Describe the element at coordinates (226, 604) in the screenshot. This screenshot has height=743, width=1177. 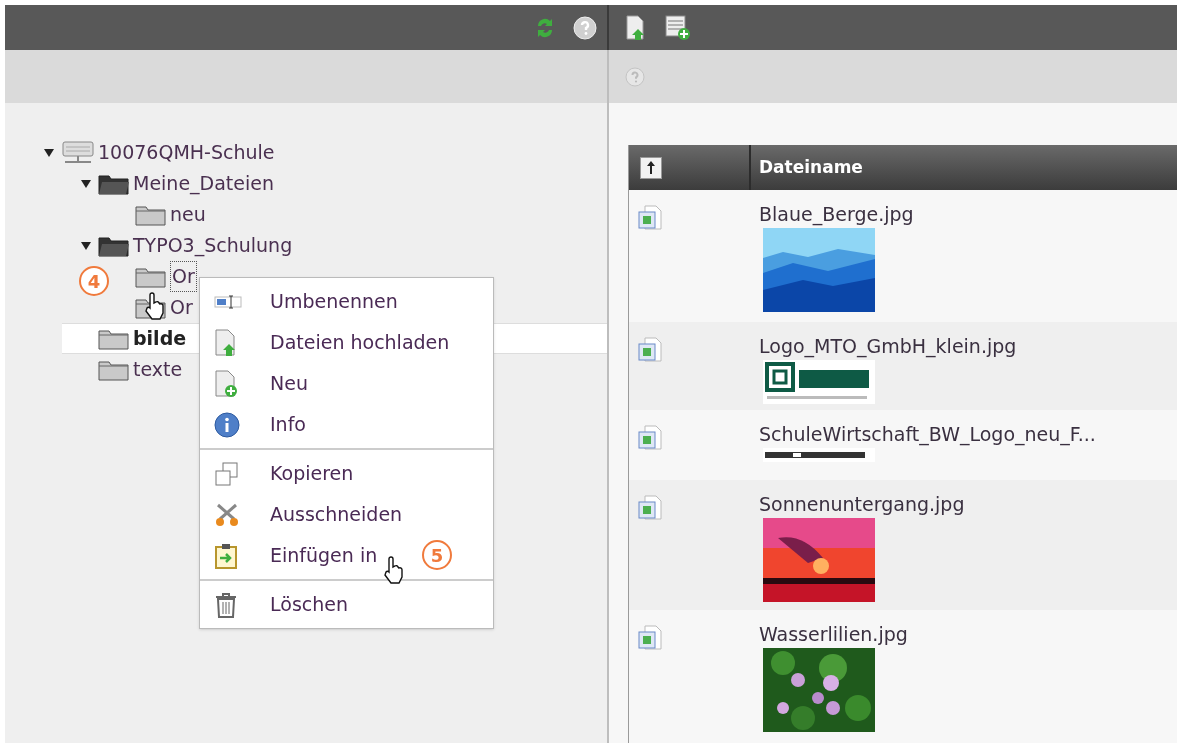
I see `trash-icon` at that location.